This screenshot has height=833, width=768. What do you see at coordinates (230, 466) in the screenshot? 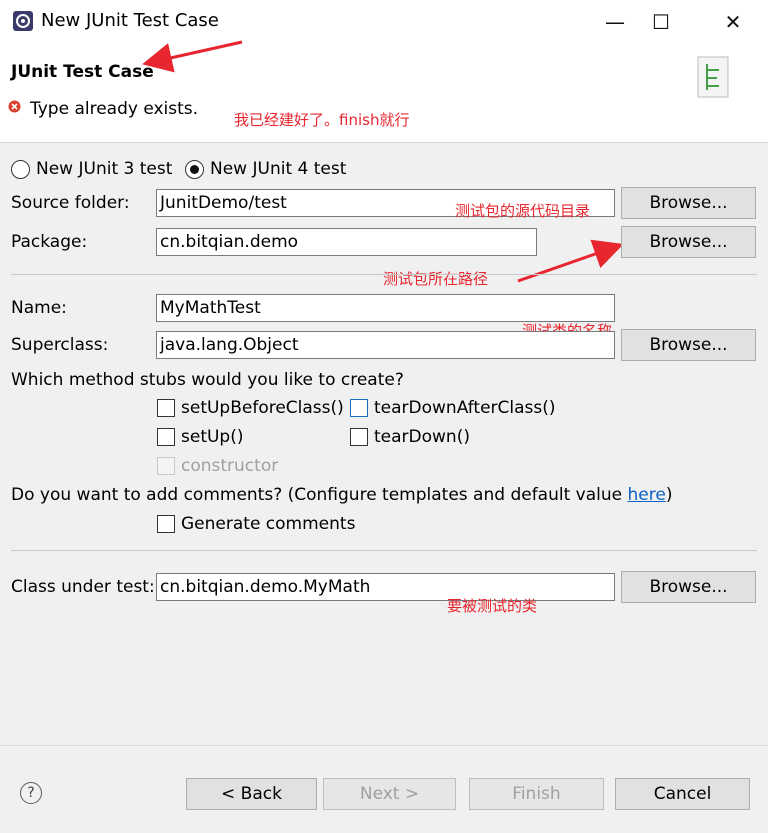
I see `constructor-label: constructor` at bounding box center [230, 466].